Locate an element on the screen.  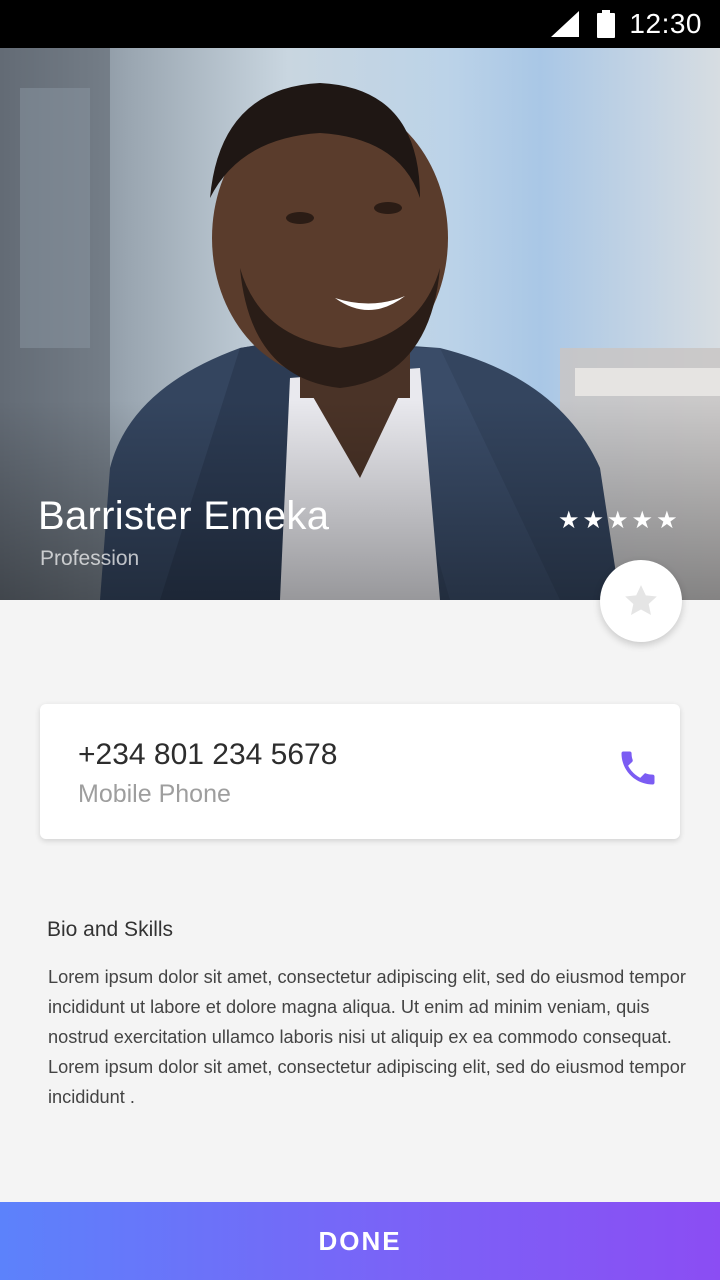
favorite-button is located at coordinates (641, 601).